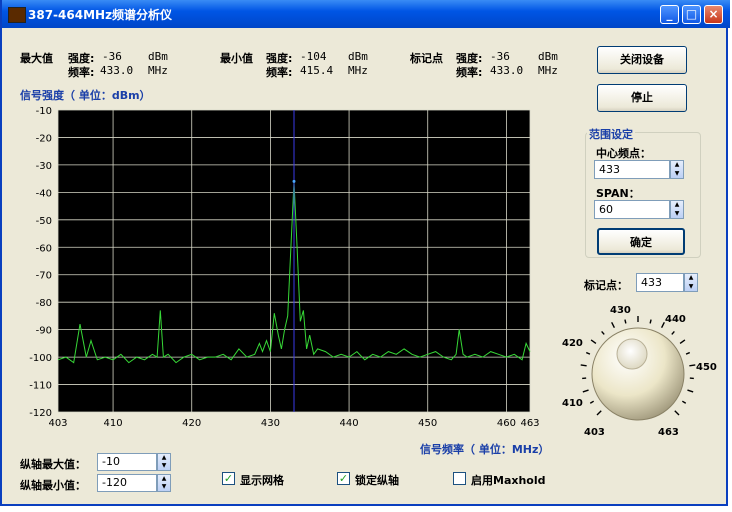 The width and height of the screenshot is (732, 512). Describe the element at coordinates (641, 241) in the screenshot. I see `confirm-button: 确定` at that location.